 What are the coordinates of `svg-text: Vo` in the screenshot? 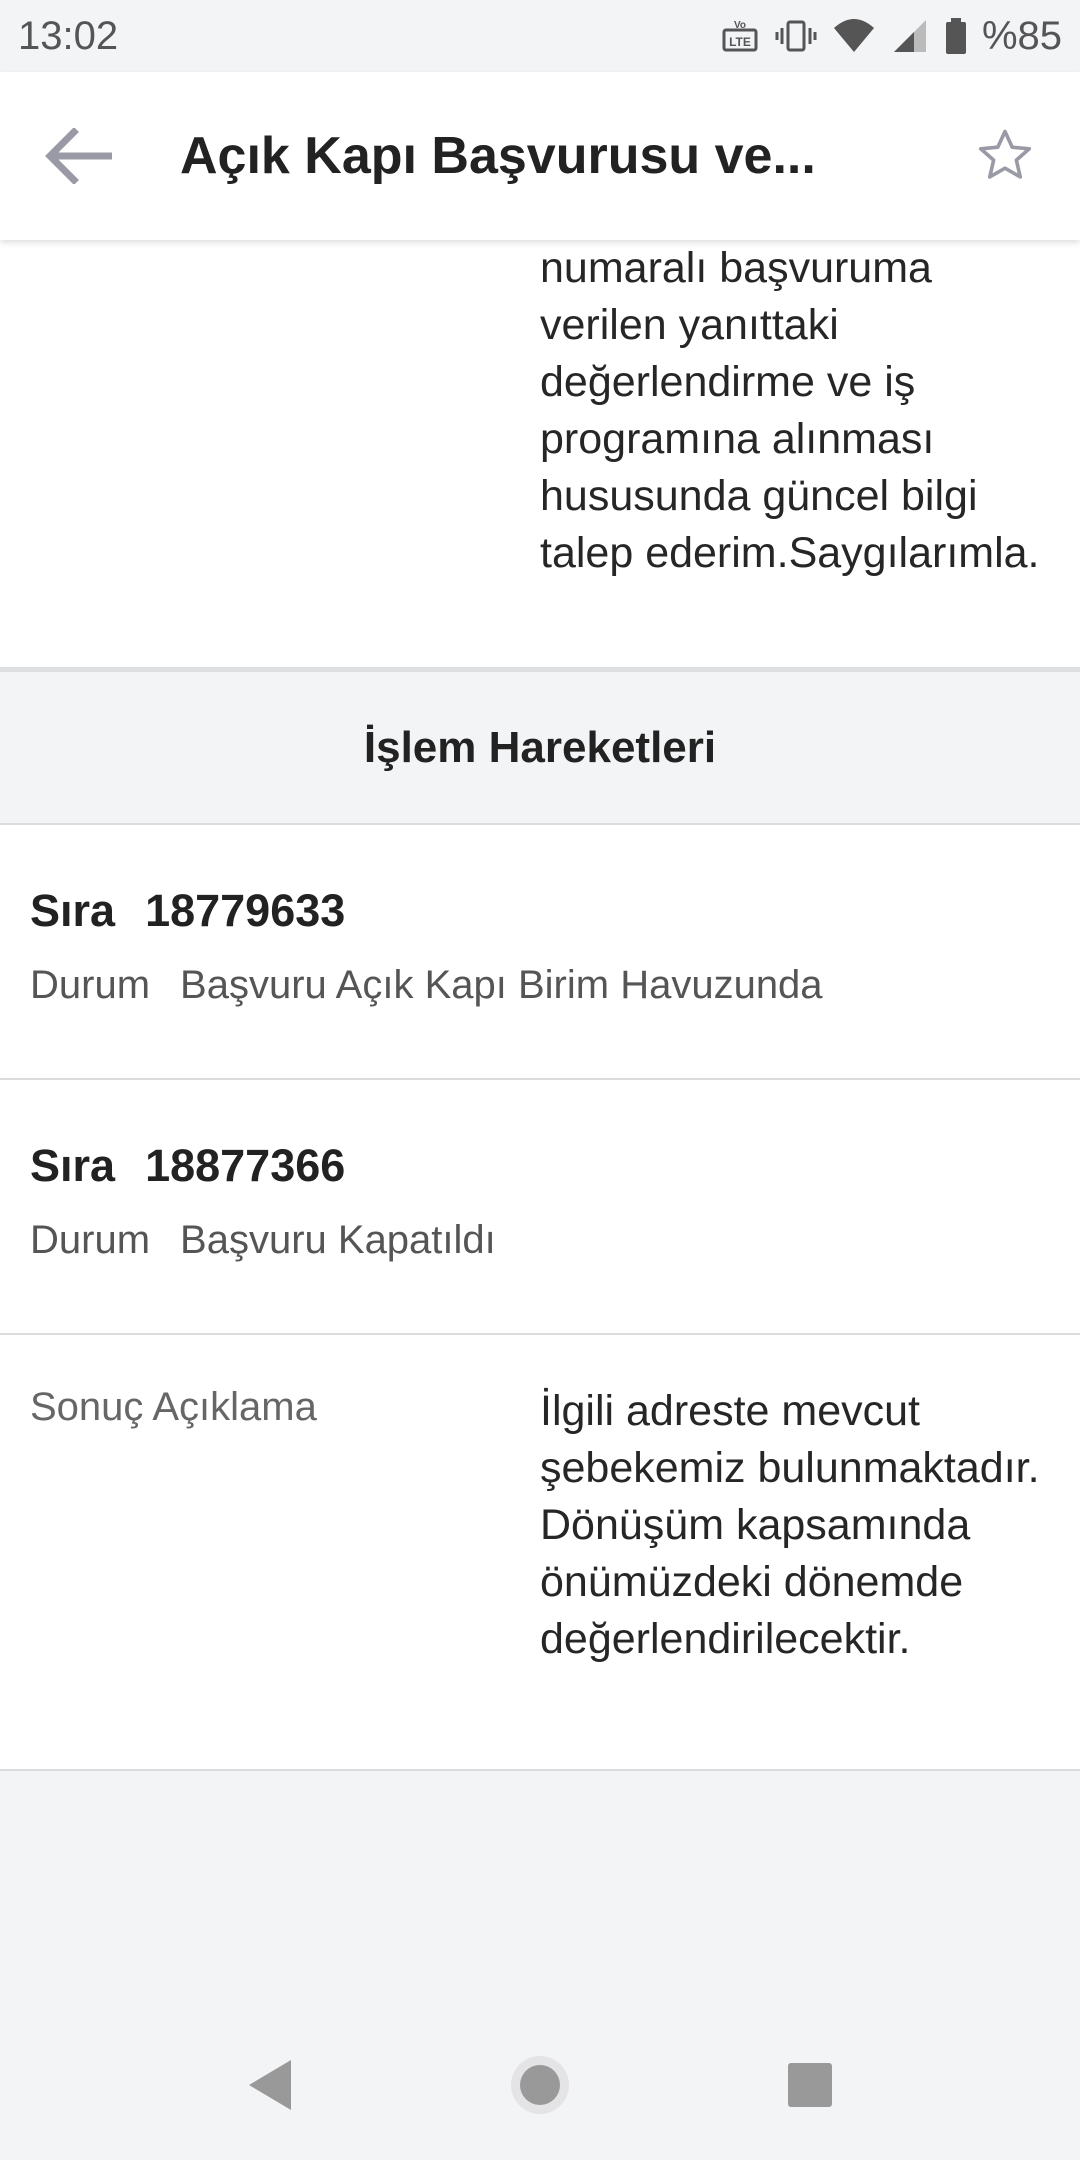 It's located at (740, 25).